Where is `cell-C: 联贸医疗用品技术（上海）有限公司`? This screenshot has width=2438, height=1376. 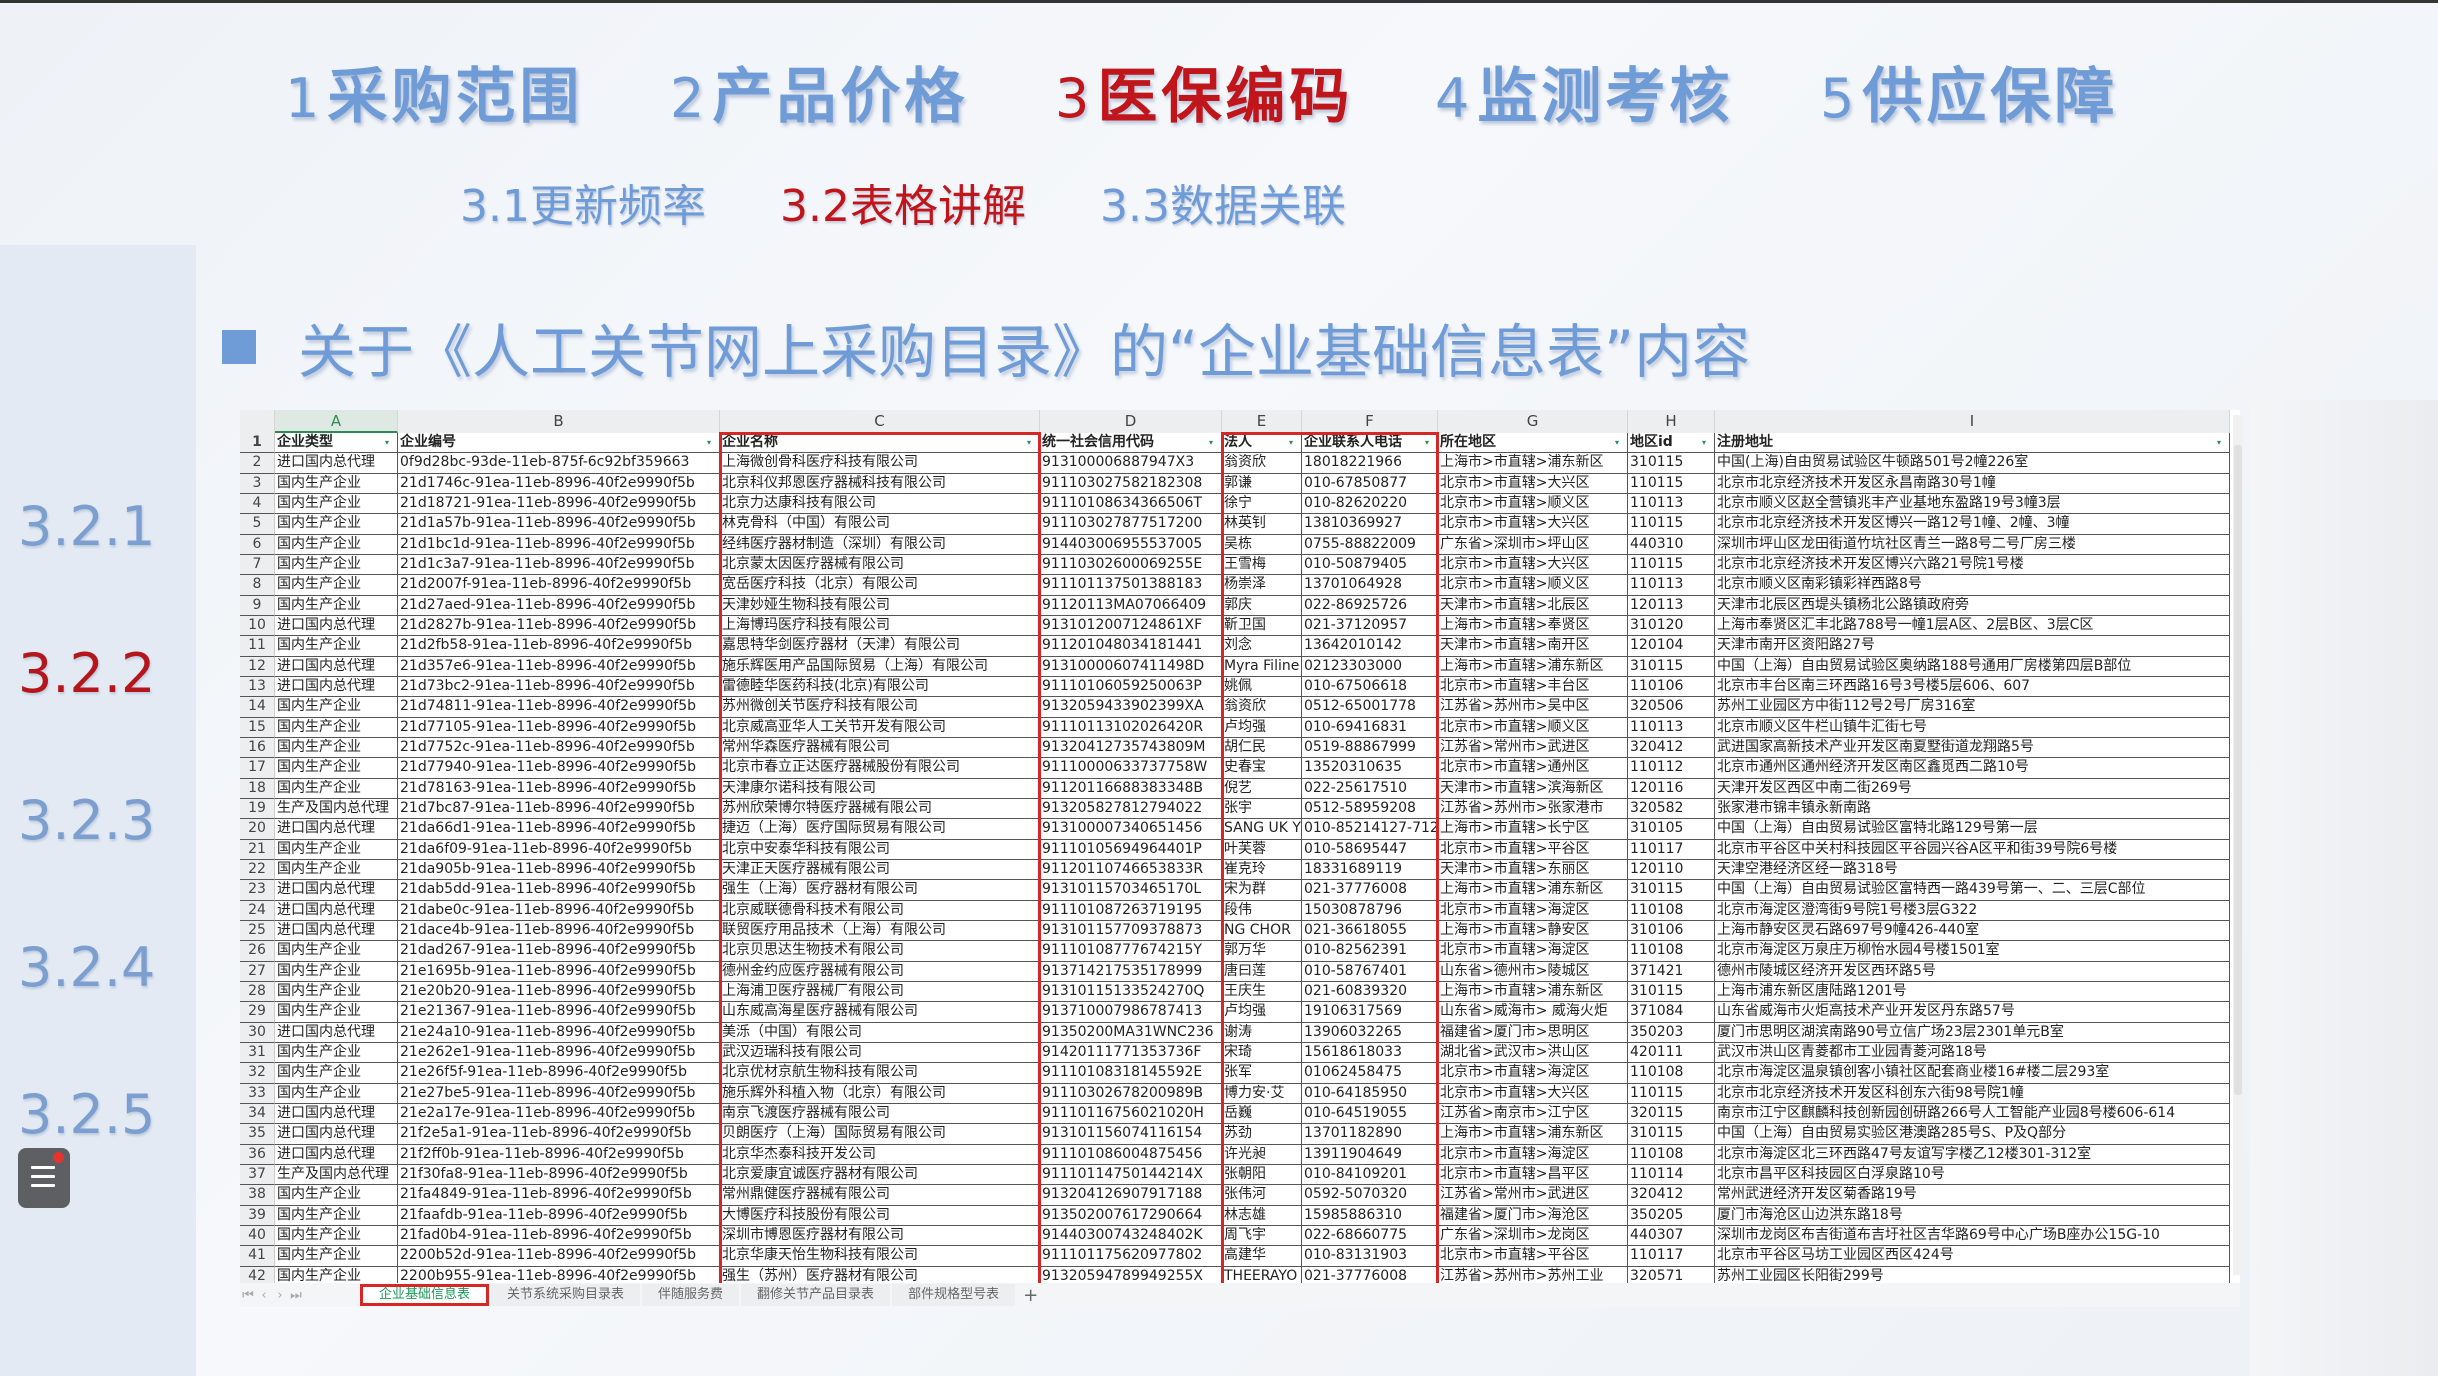
cell-C: 联贸医疗用品技术（上海）有限公司 is located at coordinates (880, 931).